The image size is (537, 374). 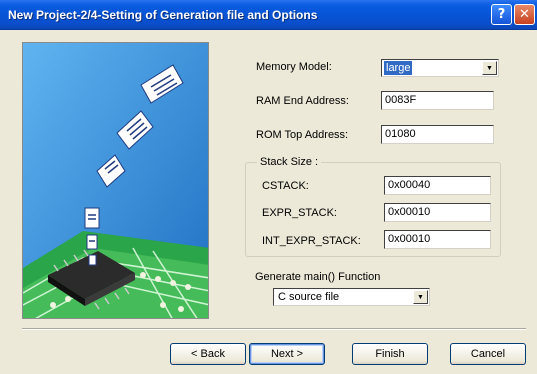 I want to click on next-button: Next >, so click(x=287, y=354).